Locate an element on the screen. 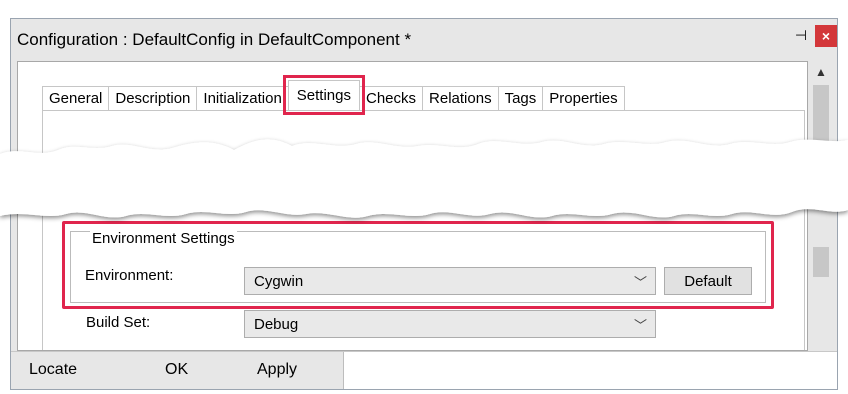  default-button: Default is located at coordinates (708, 281).